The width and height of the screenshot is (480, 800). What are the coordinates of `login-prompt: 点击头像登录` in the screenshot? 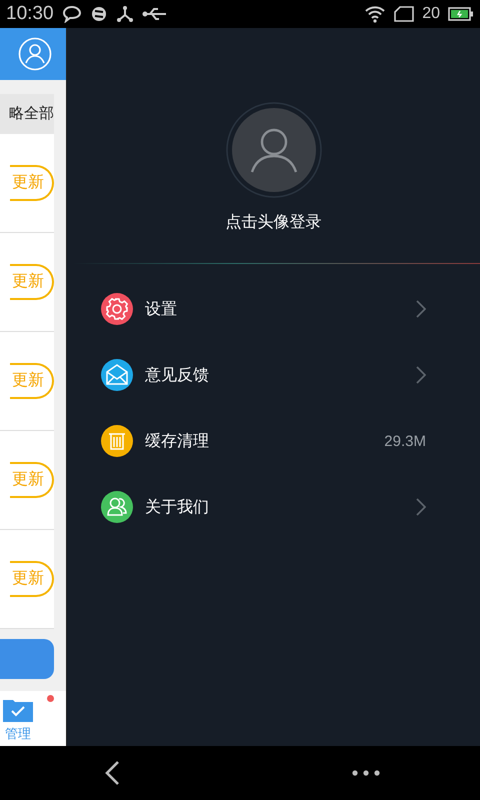 It's located at (274, 222).